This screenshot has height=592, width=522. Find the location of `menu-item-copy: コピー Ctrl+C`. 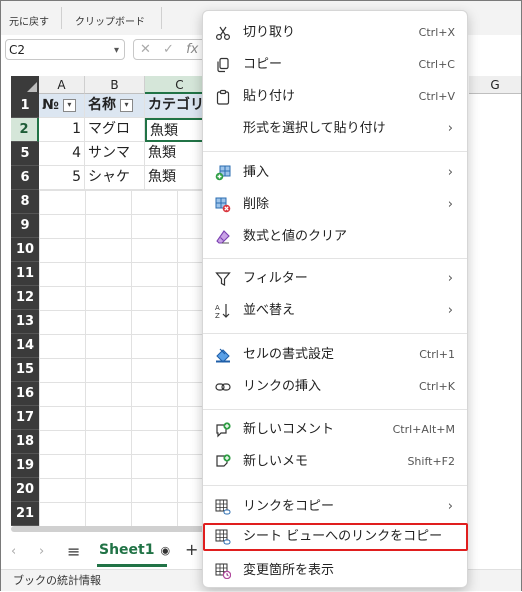

menu-item-copy: コピー Ctrl+C is located at coordinates (335, 65).